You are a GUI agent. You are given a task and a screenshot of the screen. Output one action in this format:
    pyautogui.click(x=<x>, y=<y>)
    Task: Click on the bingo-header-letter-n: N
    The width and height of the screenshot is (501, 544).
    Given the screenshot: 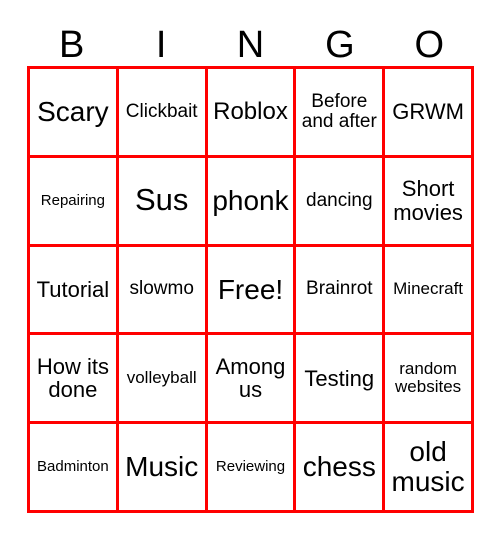 What is the action you would take?
    pyautogui.click(x=250, y=45)
    